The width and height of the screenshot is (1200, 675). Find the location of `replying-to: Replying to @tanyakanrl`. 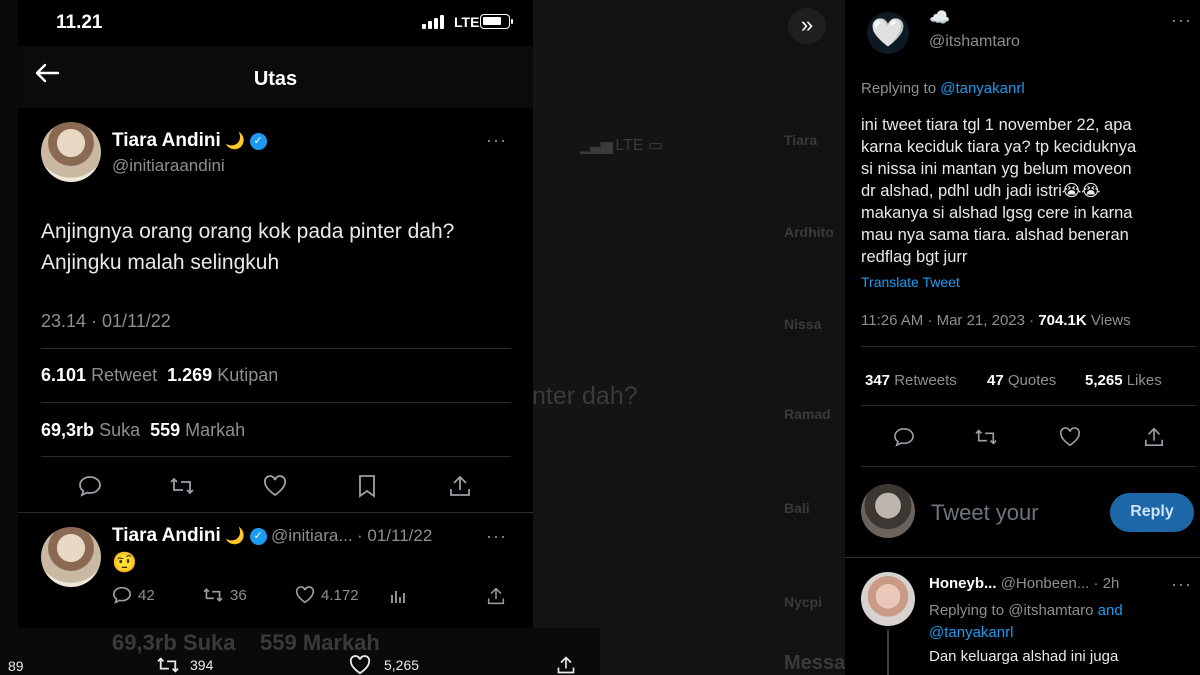

replying-to: Replying to @tanyakanrl is located at coordinates (943, 88).